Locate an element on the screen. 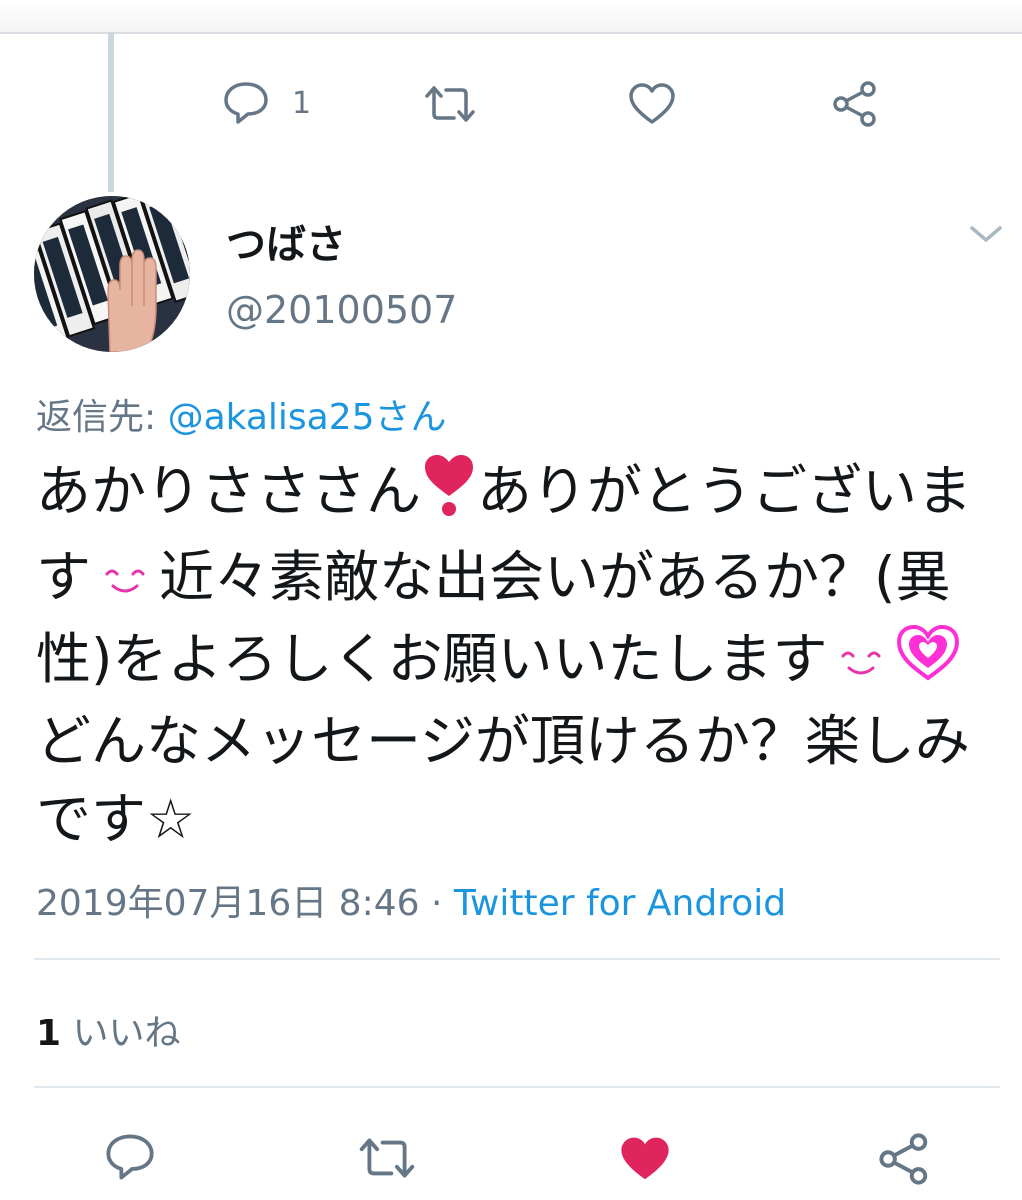  thread-connector is located at coordinates (111, 112).